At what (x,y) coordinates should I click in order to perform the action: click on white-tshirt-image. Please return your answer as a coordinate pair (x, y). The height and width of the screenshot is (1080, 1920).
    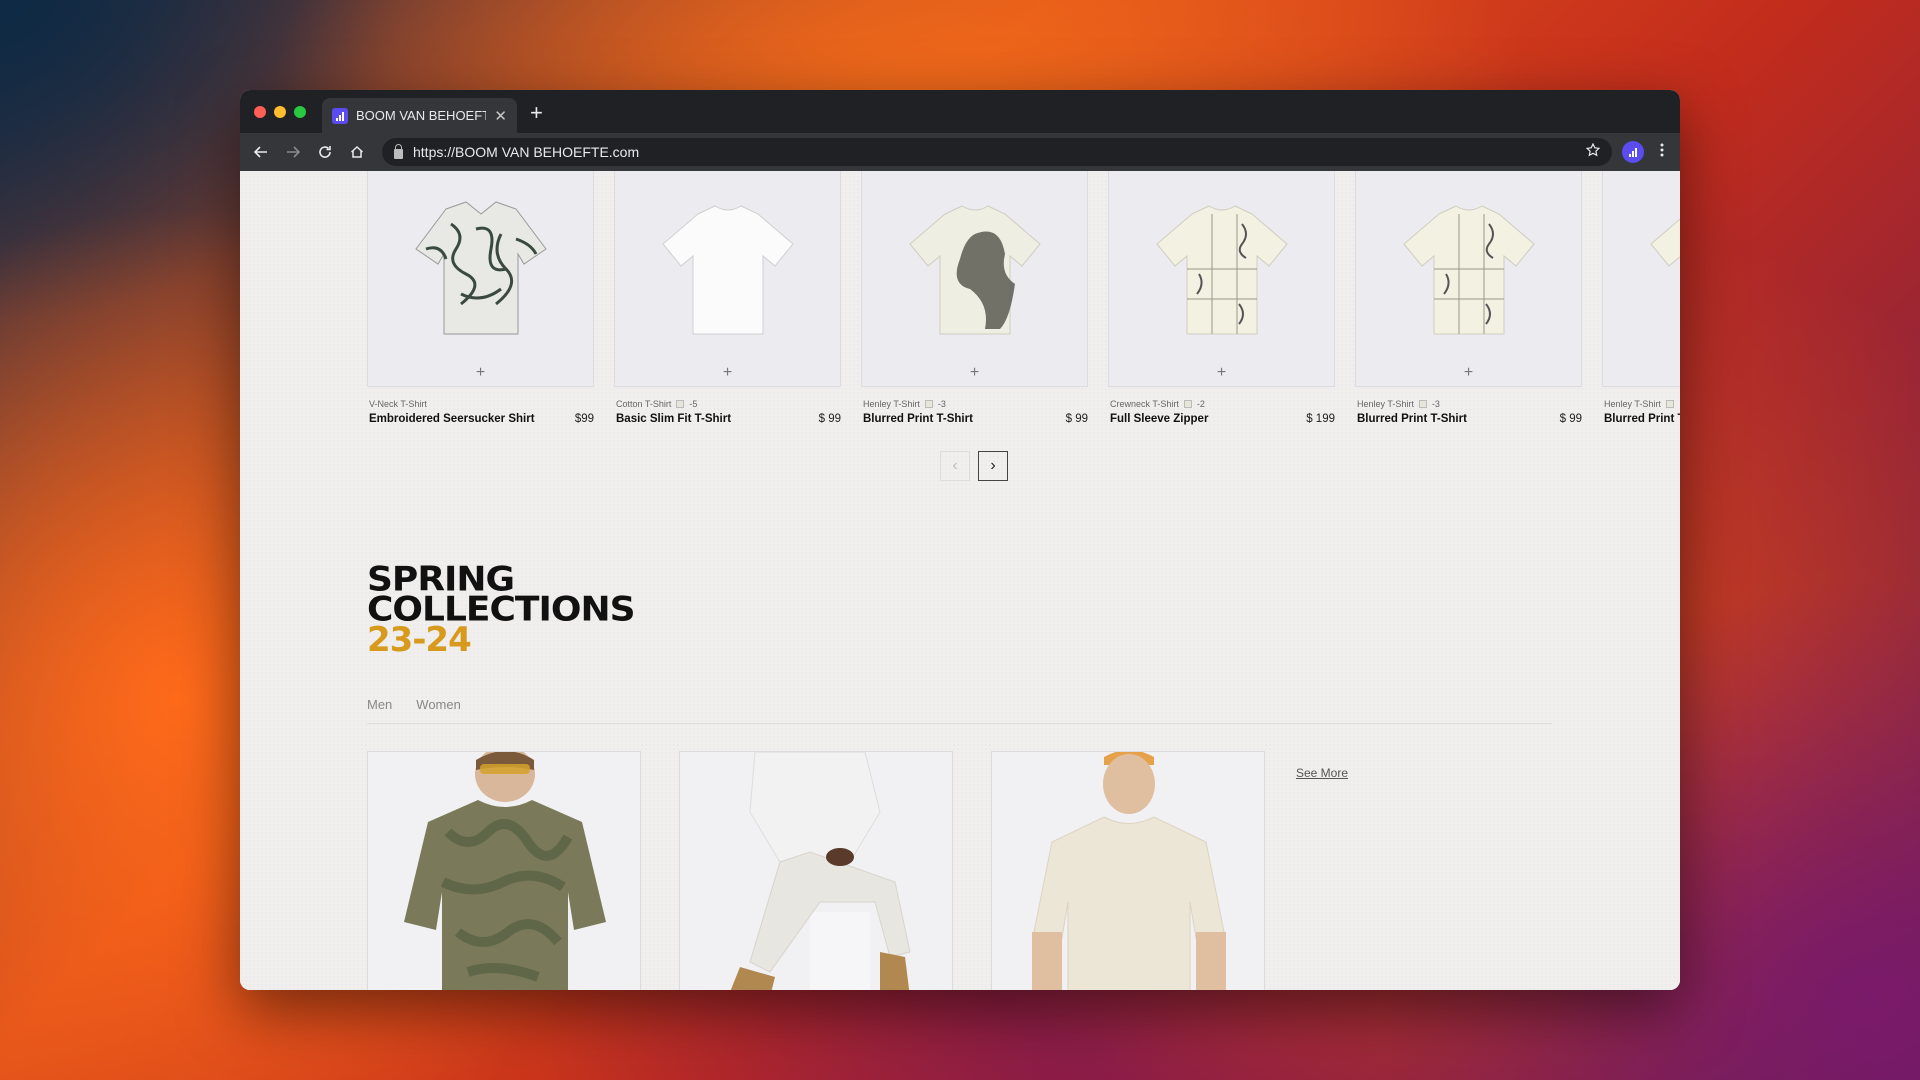
    Looking at the image, I should click on (727, 269).